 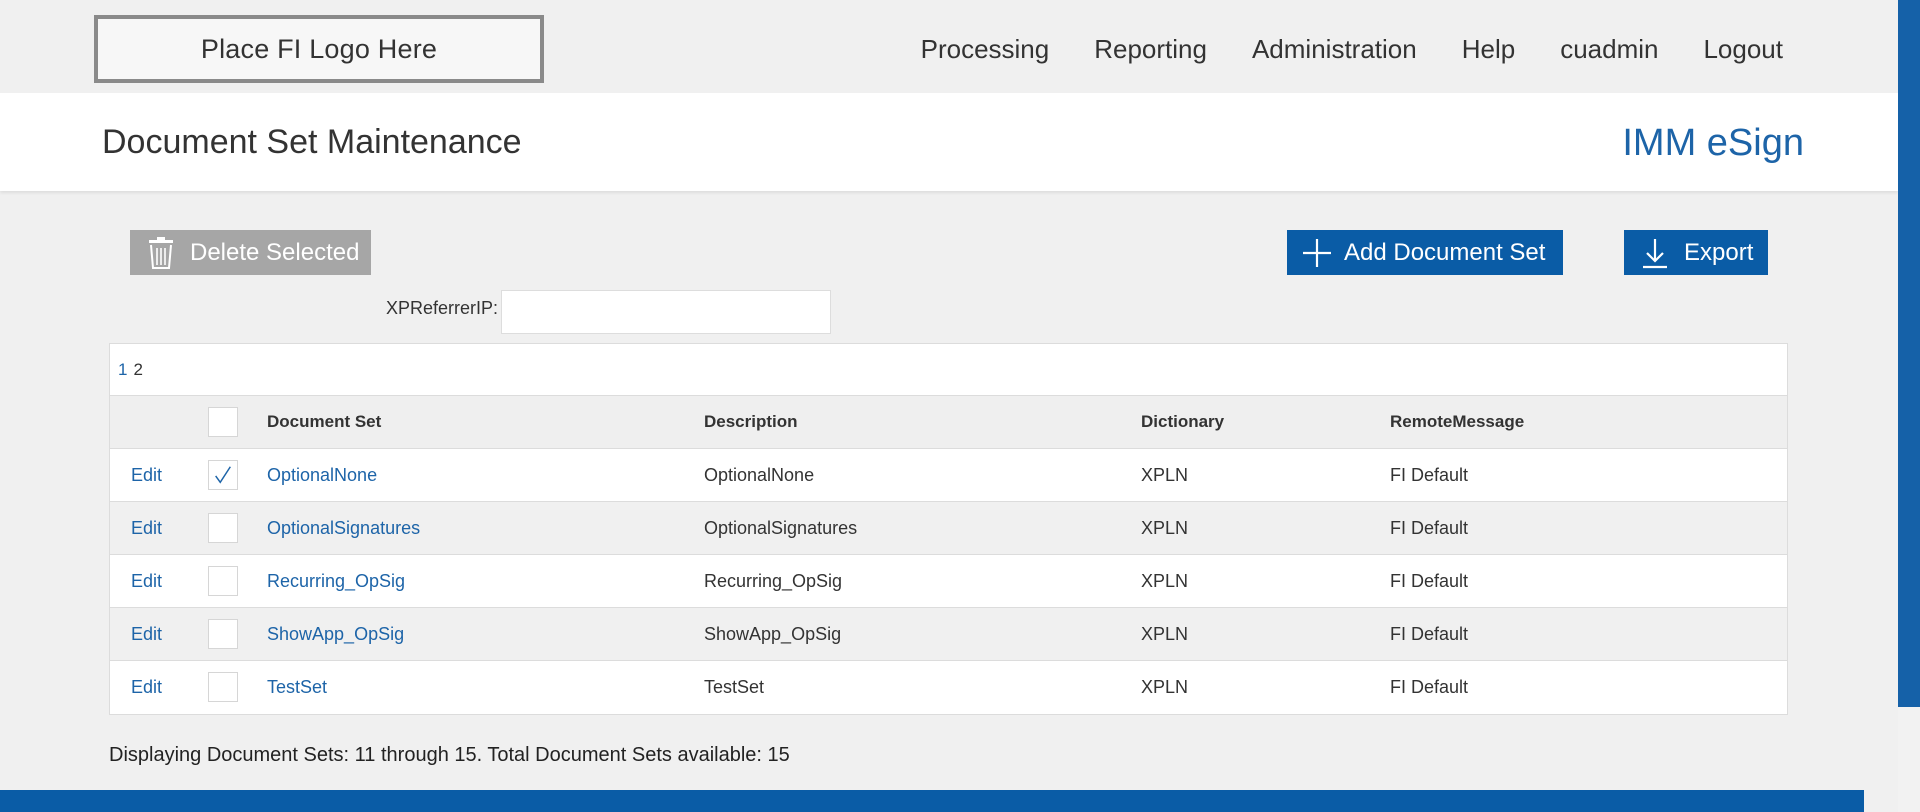 I want to click on download-icon, so click(x=1655, y=253).